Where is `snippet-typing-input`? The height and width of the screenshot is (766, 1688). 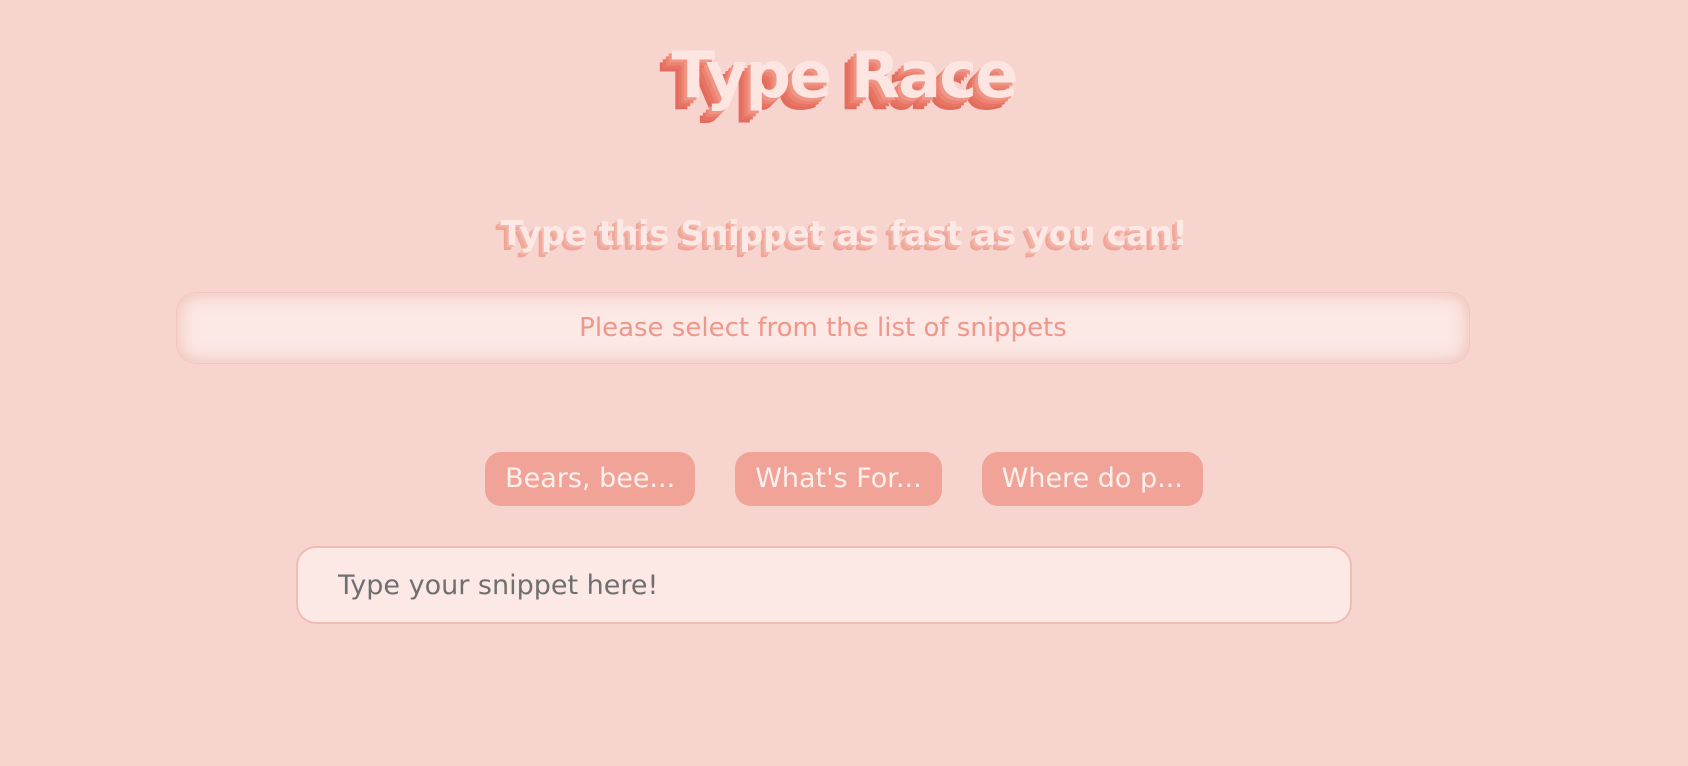 snippet-typing-input is located at coordinates (824, 585).